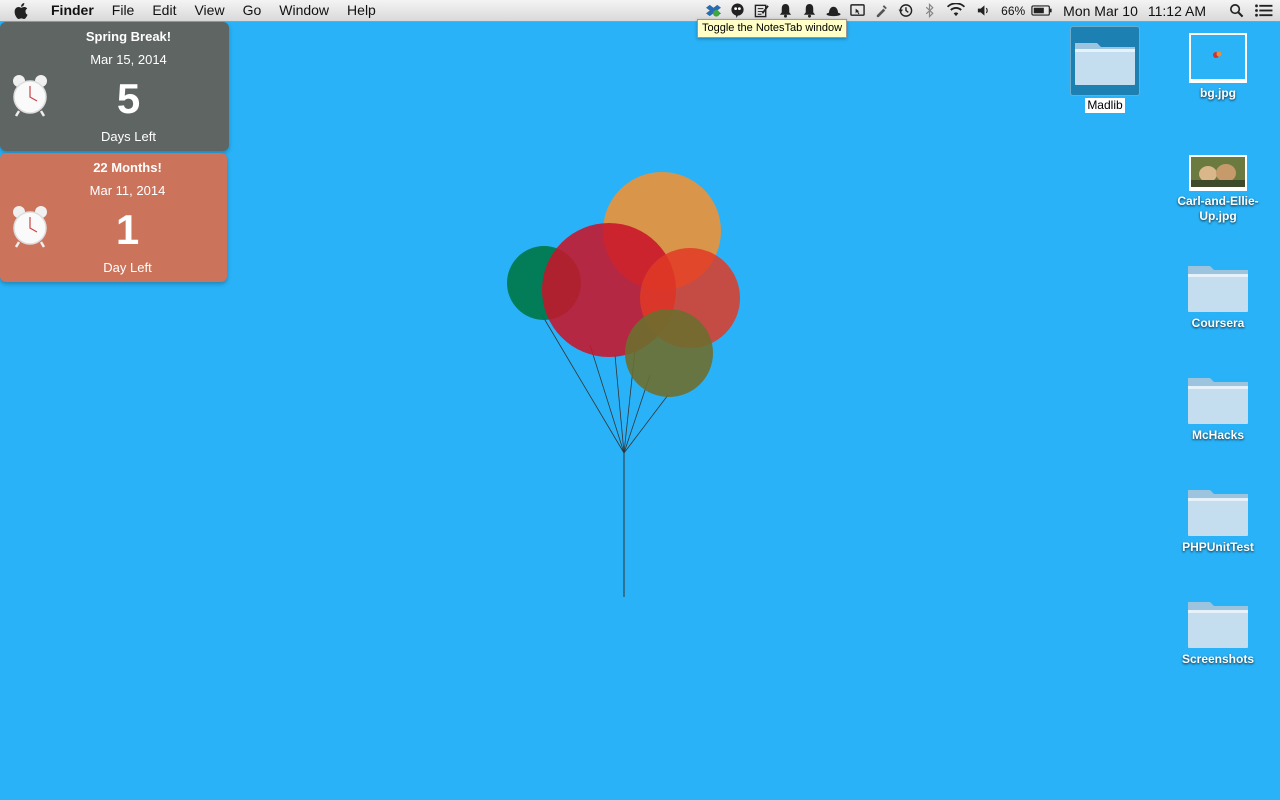  I want to click on notestab-tooltip: Toggle the NotesTab window, so click(772, 28).